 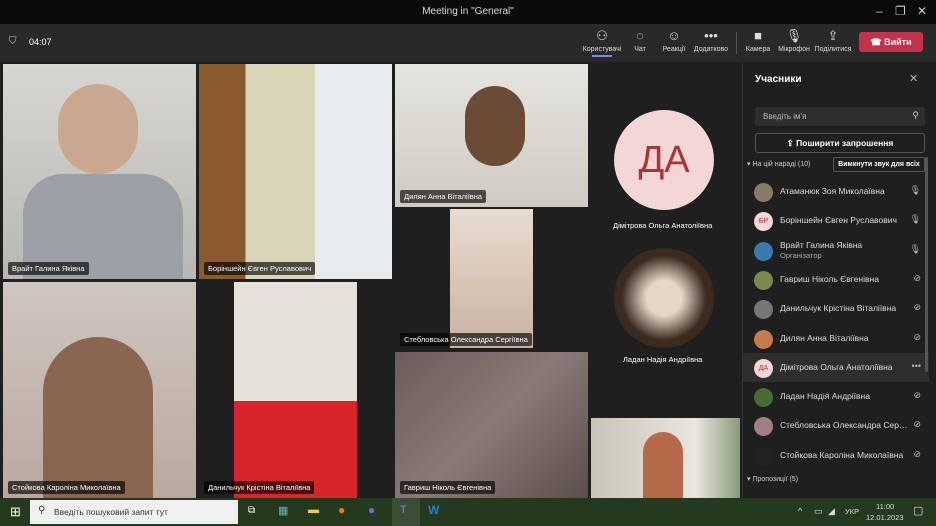 I want to click on tile-name: Дилян Анна Віталіївна, so click(x=443, y=196).